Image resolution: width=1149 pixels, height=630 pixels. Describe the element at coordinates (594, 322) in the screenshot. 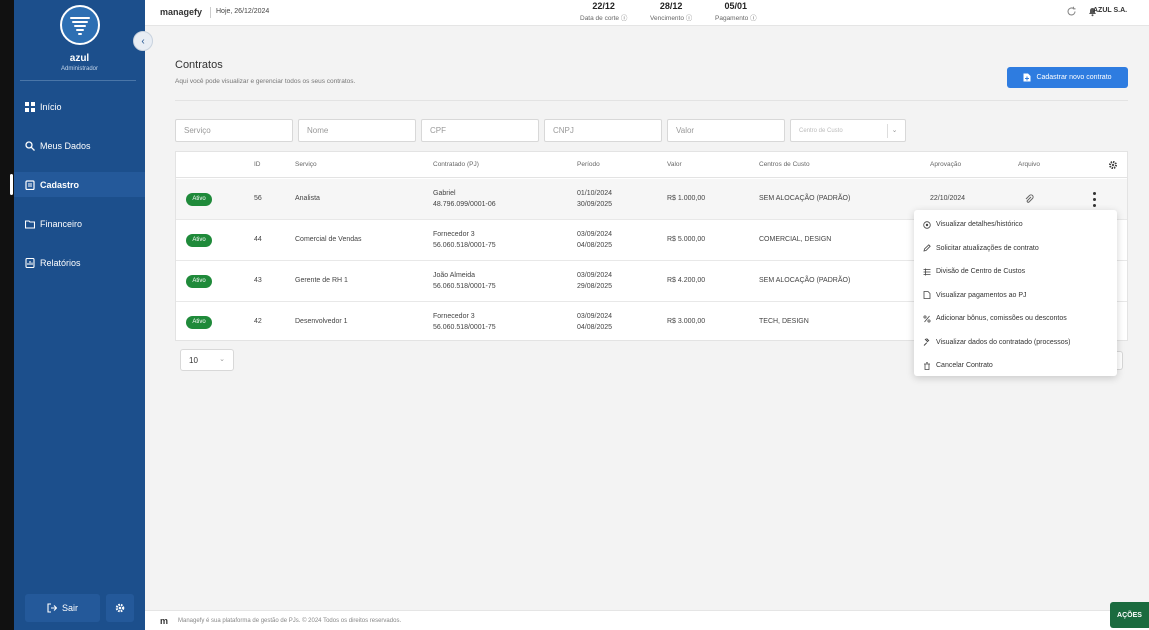

I see `row-periodo: 03/09/2024 04/08/2025` at that location.